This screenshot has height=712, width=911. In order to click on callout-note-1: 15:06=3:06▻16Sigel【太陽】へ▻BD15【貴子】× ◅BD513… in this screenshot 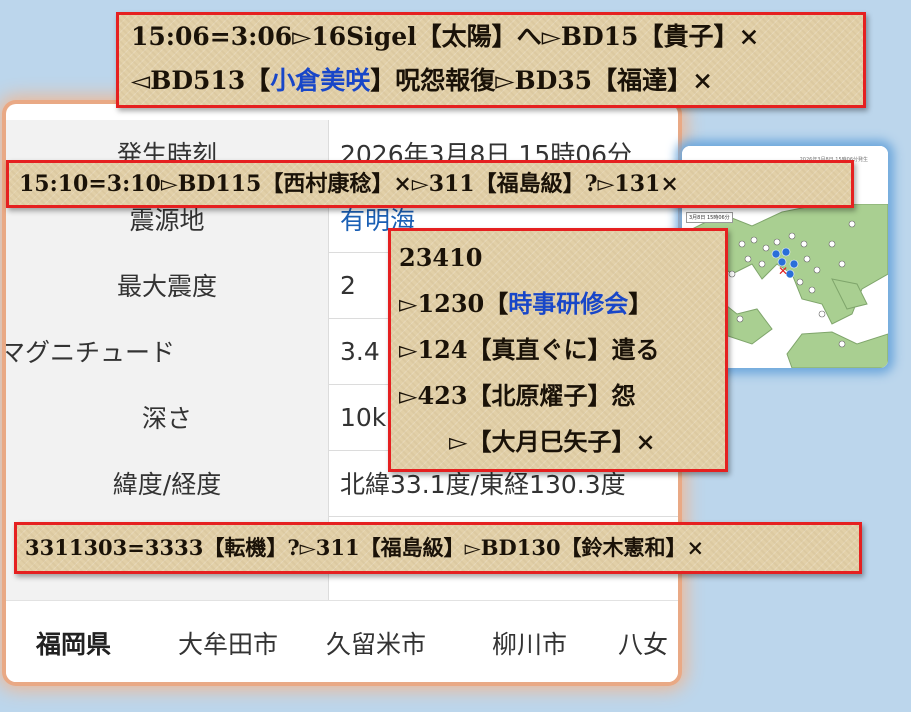, I will do `click(491, 60)`.